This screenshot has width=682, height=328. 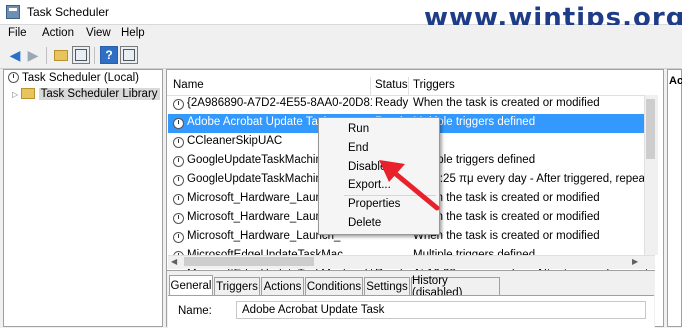 What do you see at coordinates (391, 85) in the screenshot?
I see `column-header-status: Status` at bounding box center [391, 85].